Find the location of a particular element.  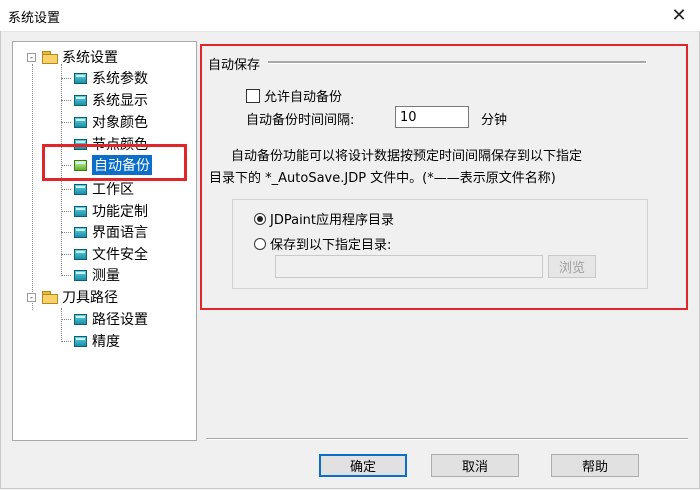

tree-line is located at coordinates (32, 187).